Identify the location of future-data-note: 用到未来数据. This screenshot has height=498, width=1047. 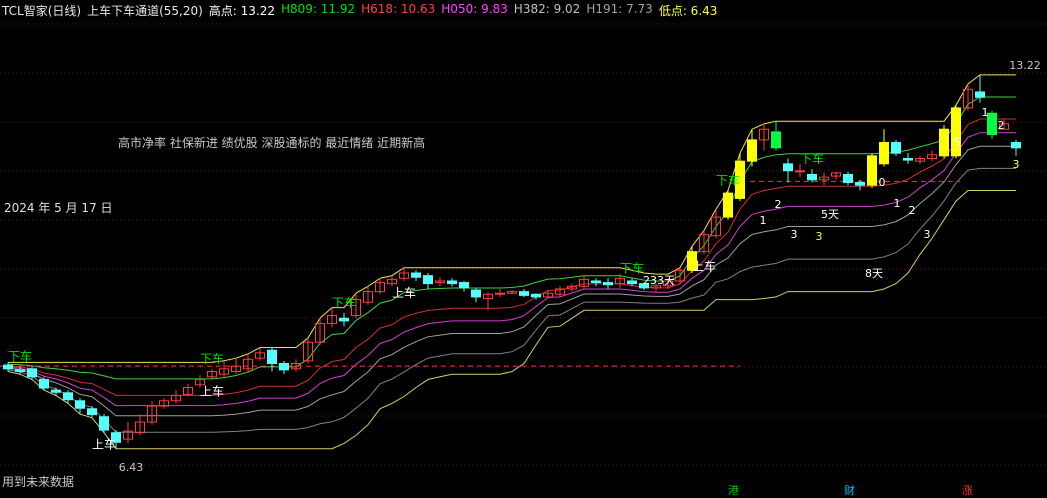
(38, 482).